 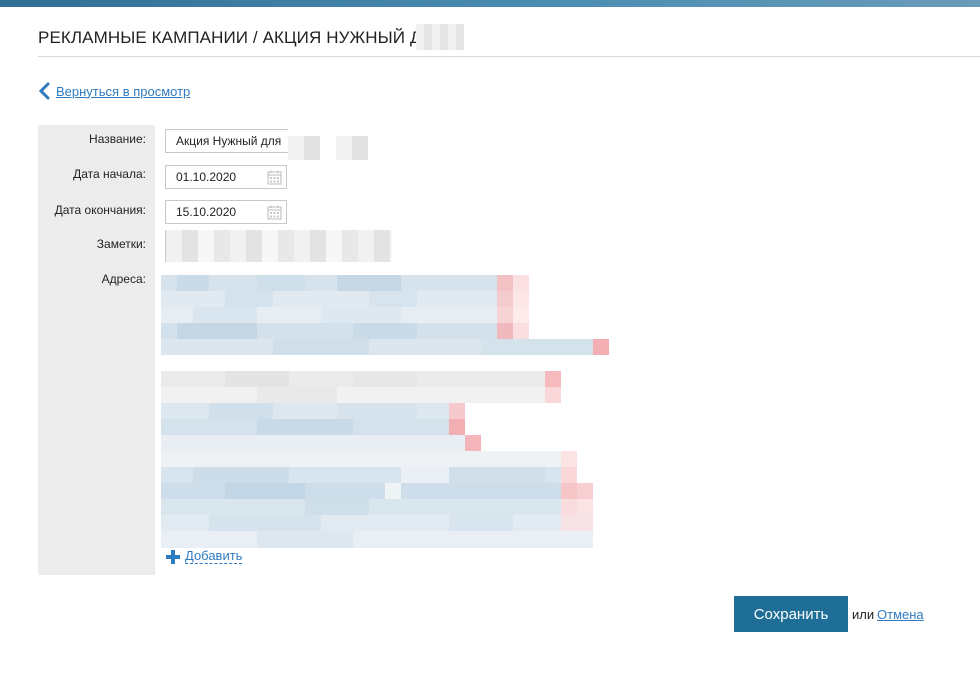 I want to click on cancel-link: Отмена, so click(x=900, y=614).